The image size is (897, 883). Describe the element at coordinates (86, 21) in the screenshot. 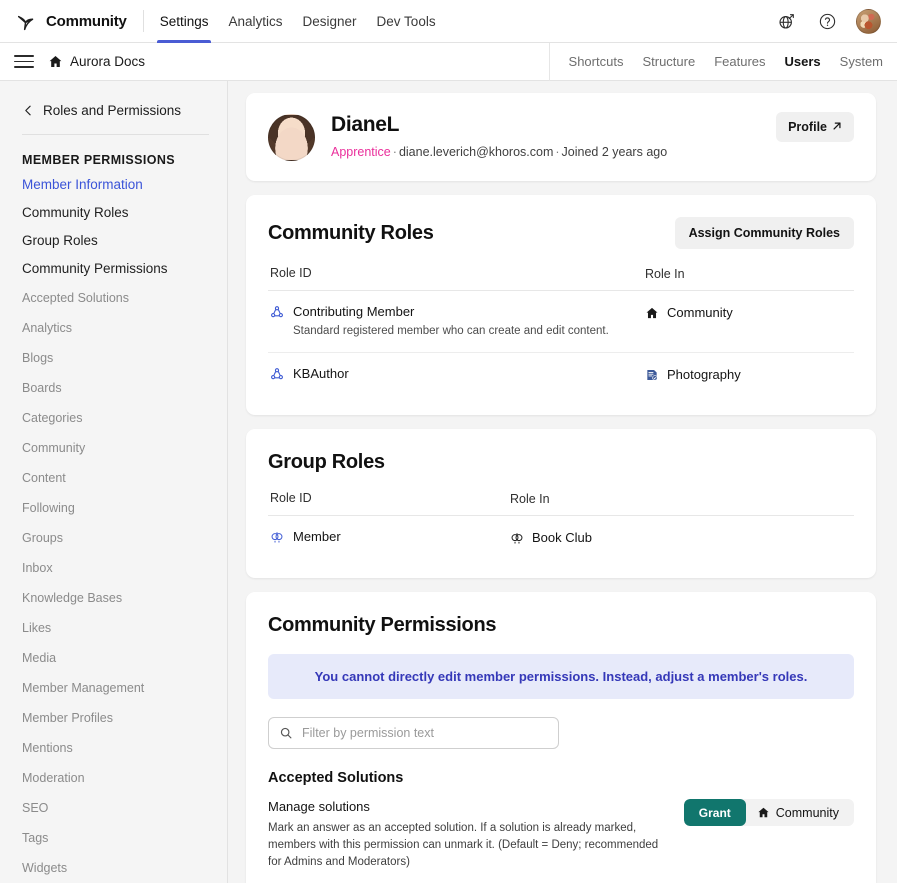

I see `brand-name: Community` at that location.